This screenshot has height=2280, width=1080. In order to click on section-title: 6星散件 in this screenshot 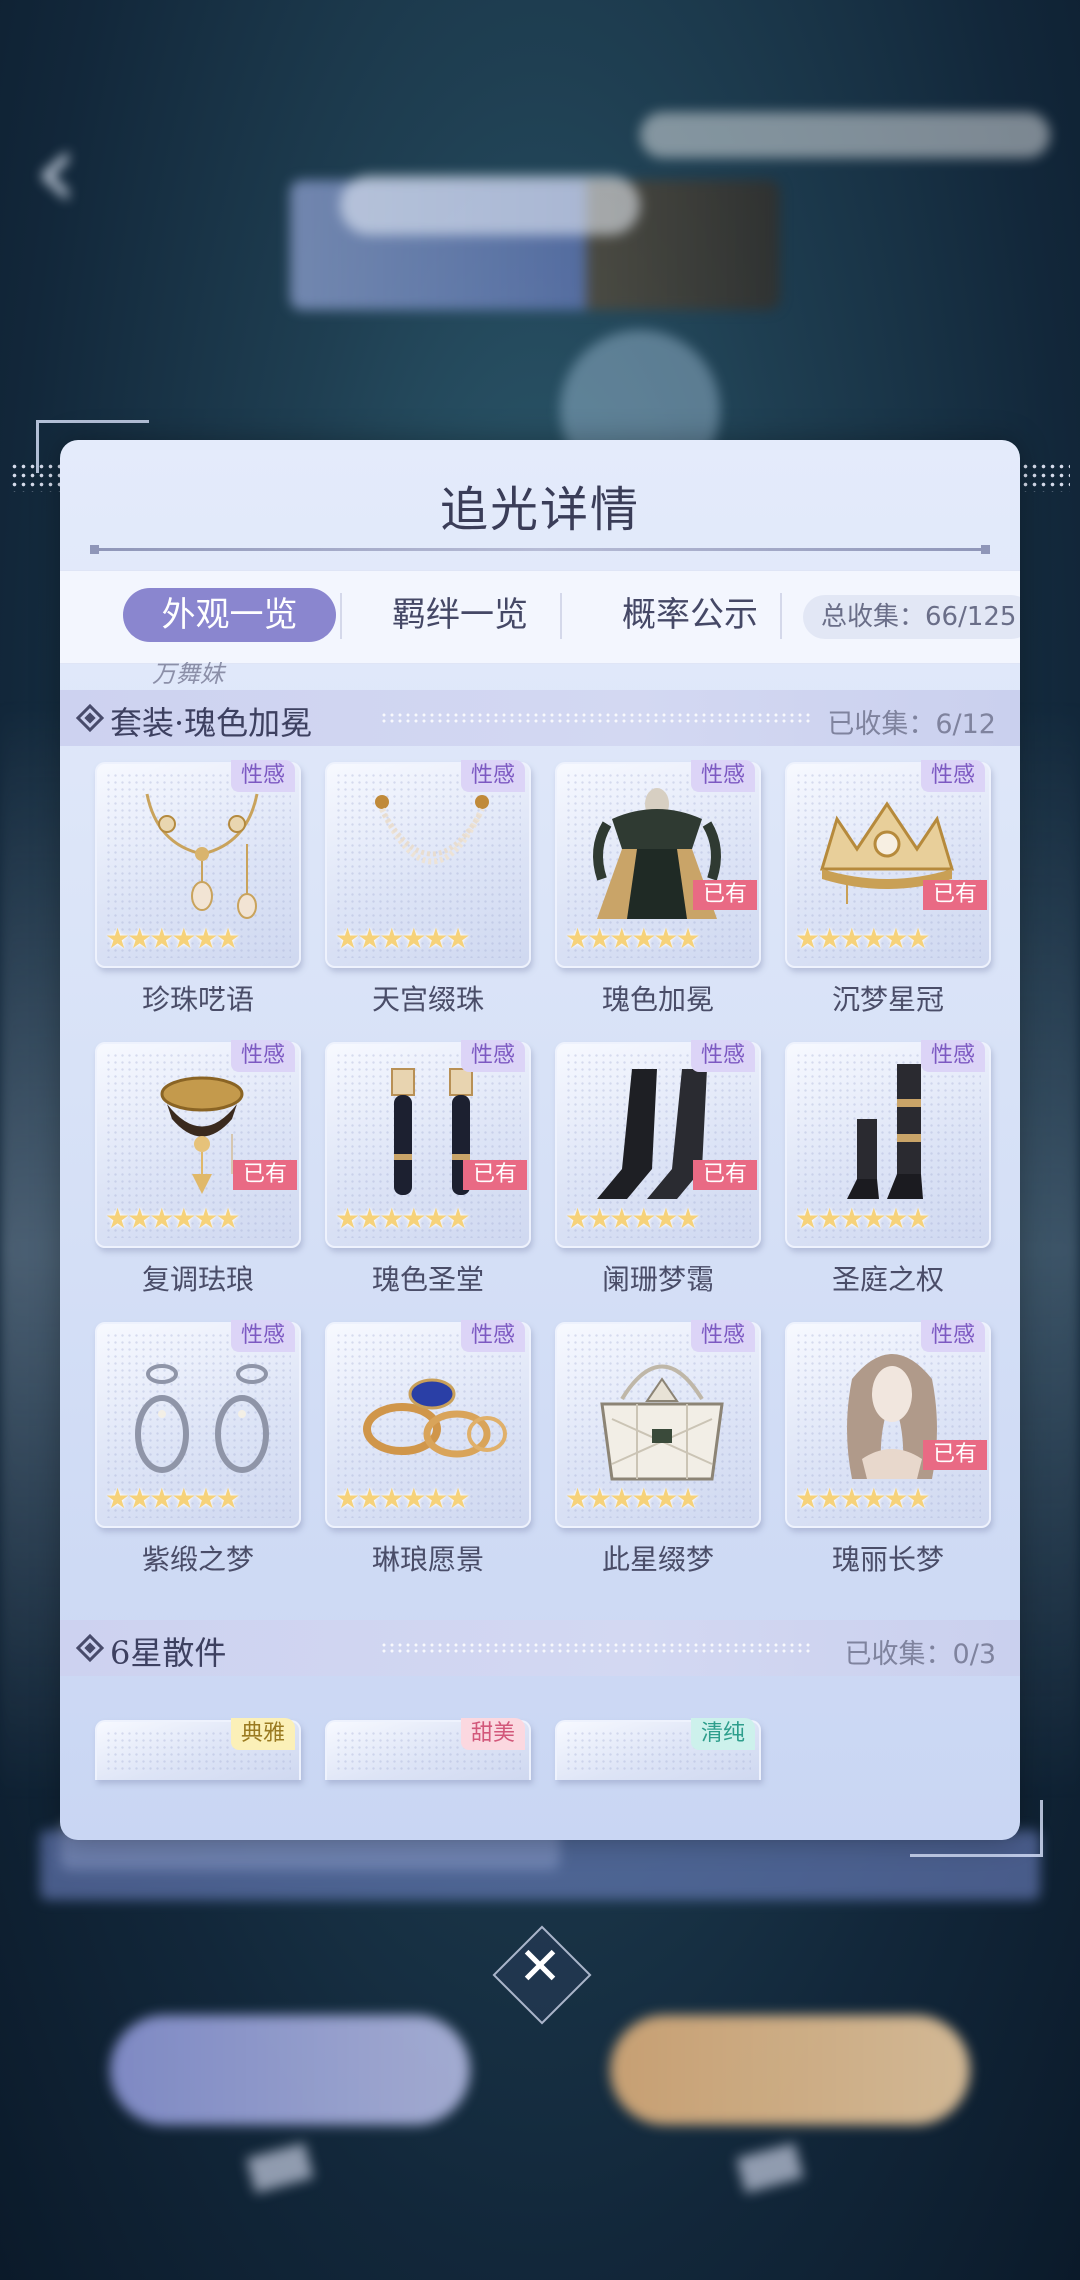, I will do `click(168, 1653)`.